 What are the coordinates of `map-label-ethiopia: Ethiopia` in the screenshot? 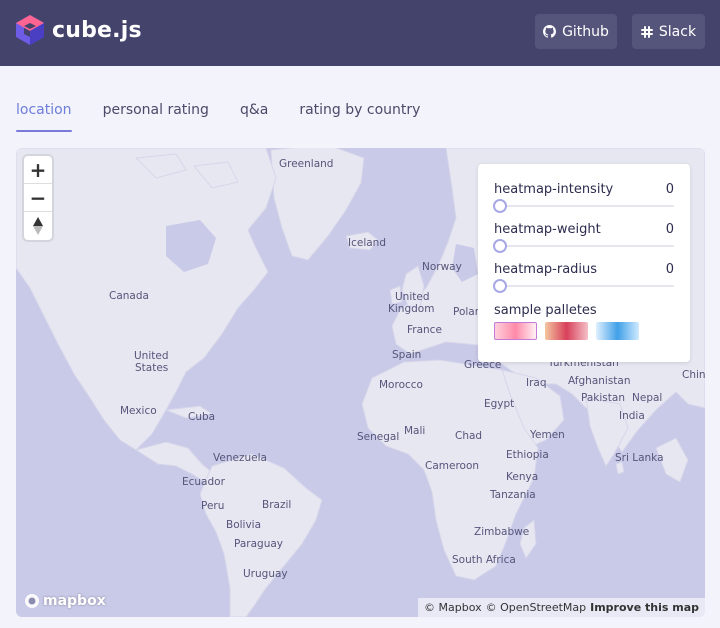 It's located at (527, 455).